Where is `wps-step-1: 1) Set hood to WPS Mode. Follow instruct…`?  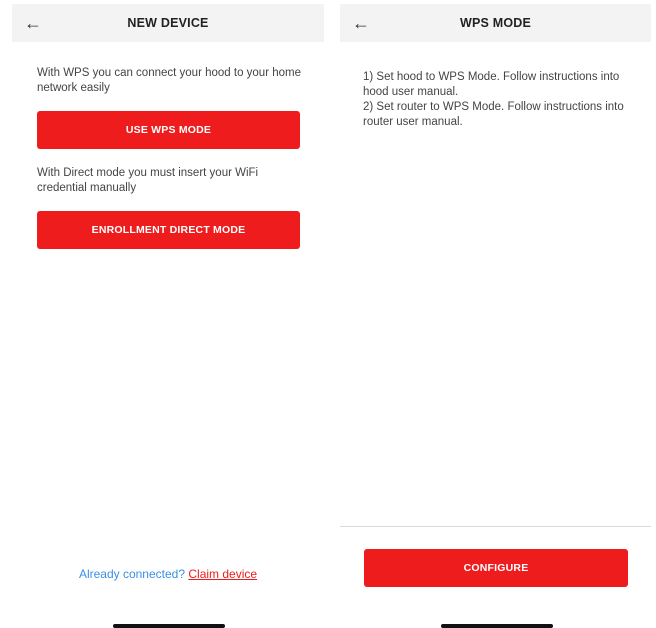 wps-step-1: 1) Set hood to WPS Mode. Follow instruct… is located at coordinates (491, 84).